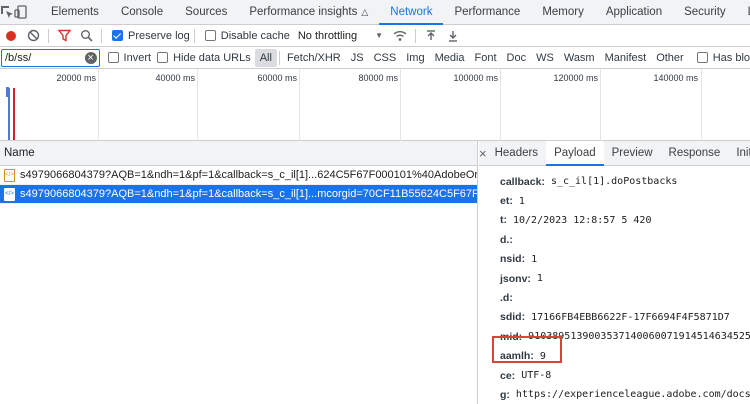 The height and width of the screenshot is (404, 750). Describe the element at coordinates (365, 11) in the screenshot. I see `flask-icon: △` at that location.